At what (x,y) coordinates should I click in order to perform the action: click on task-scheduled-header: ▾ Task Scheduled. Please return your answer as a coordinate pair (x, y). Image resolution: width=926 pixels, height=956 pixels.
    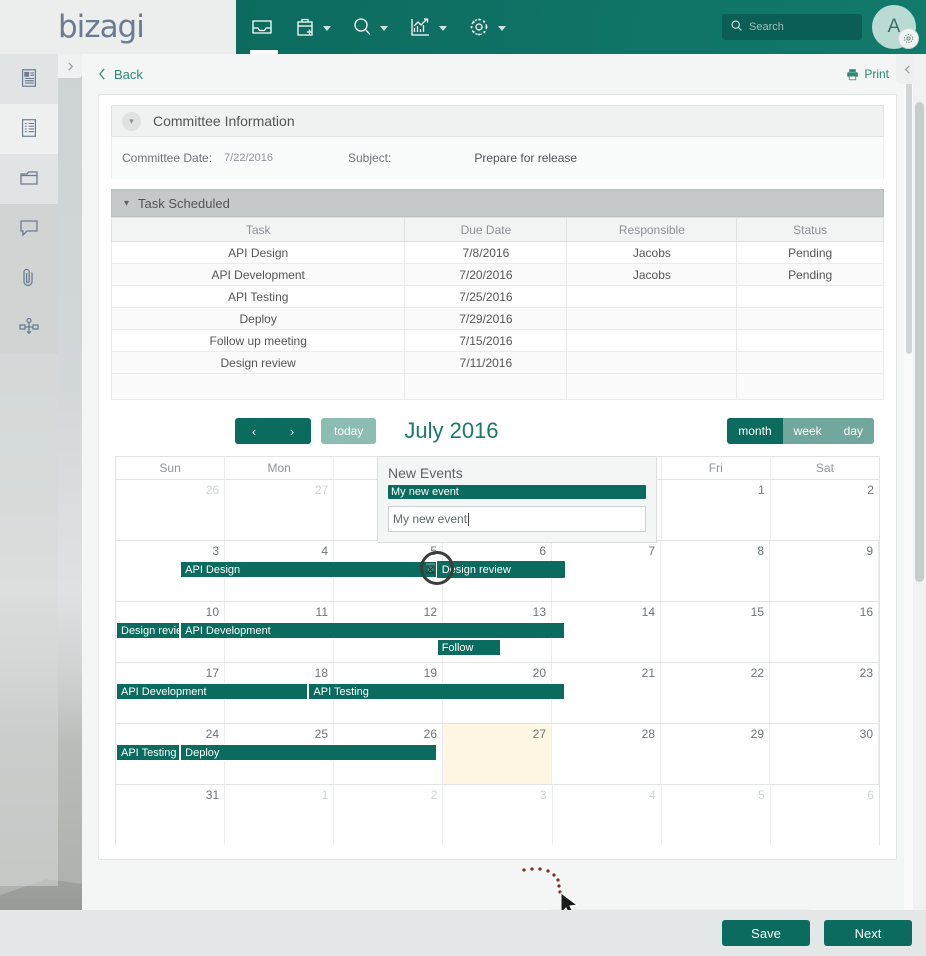
    Looking at the image, I should click on (497, 203).